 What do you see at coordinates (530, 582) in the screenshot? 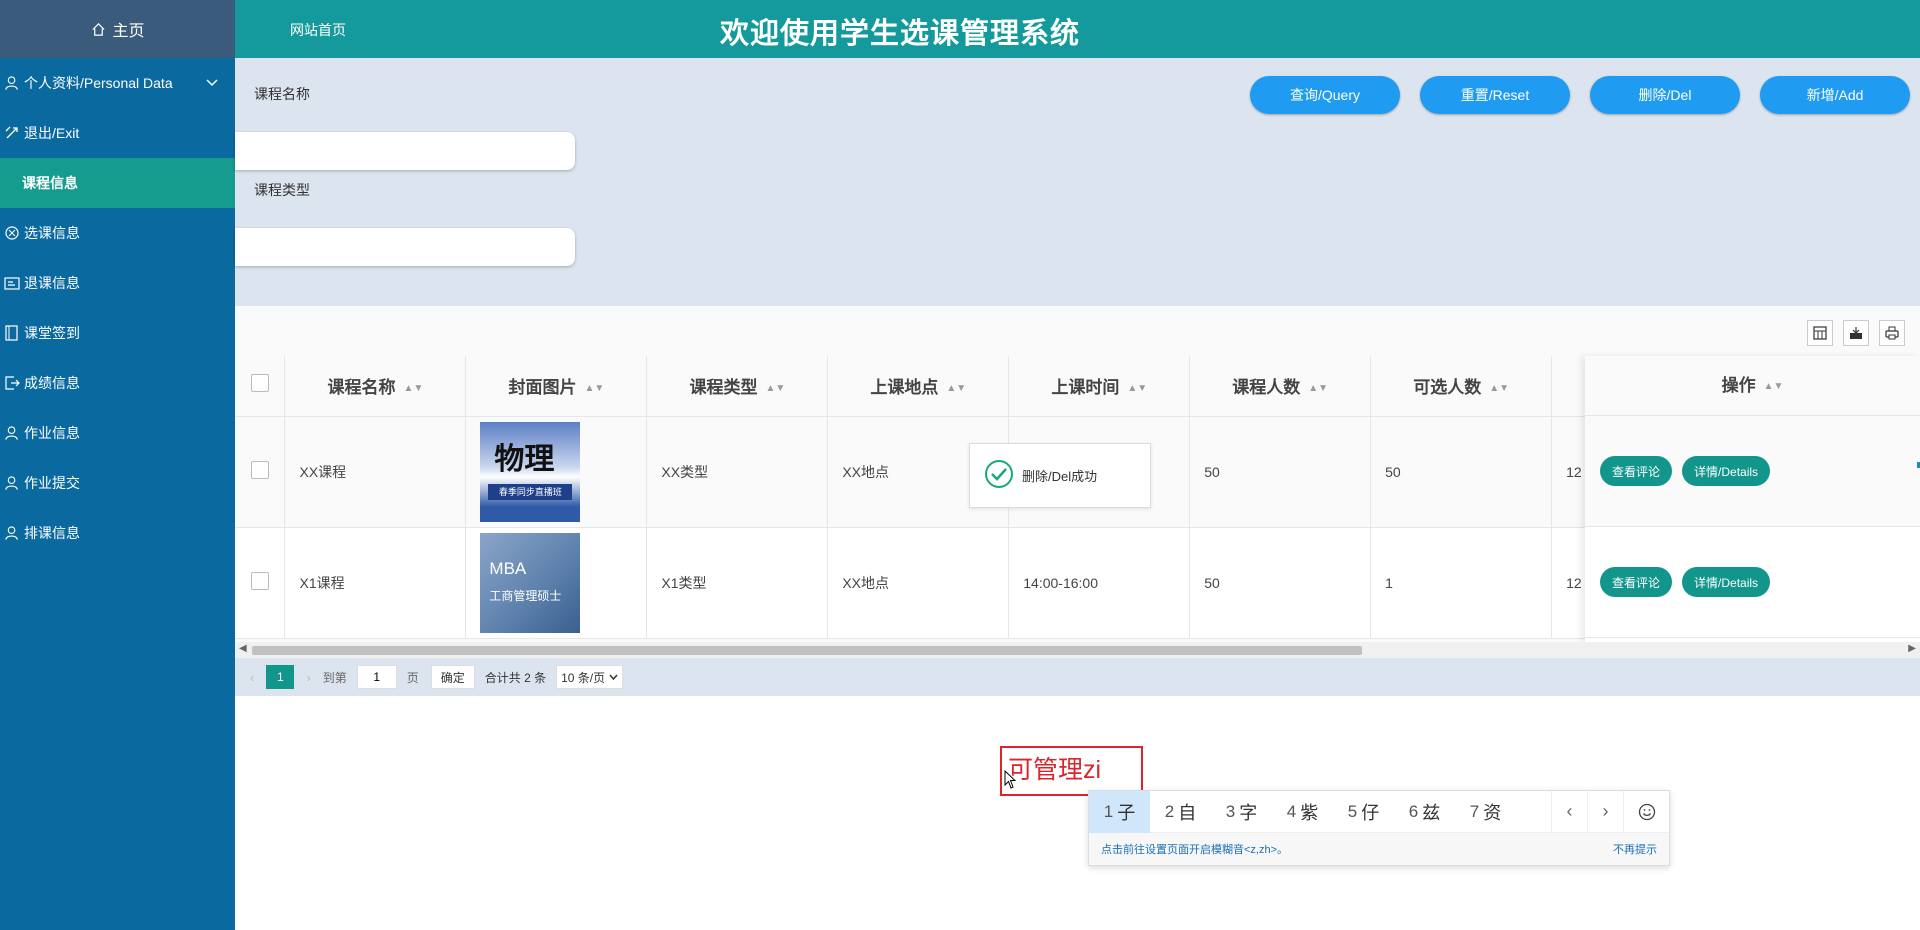
I see `cover-image: MBA 工商管理硕士` at bounding box center [530, 582].